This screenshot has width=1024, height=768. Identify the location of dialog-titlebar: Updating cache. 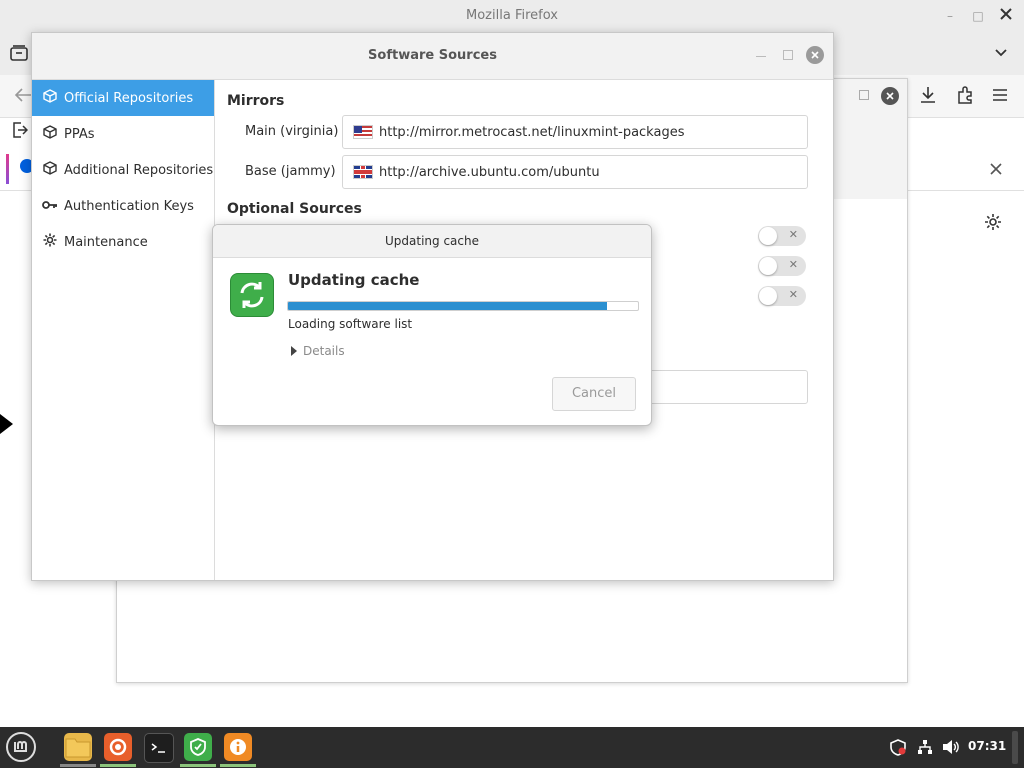
(432, 241).